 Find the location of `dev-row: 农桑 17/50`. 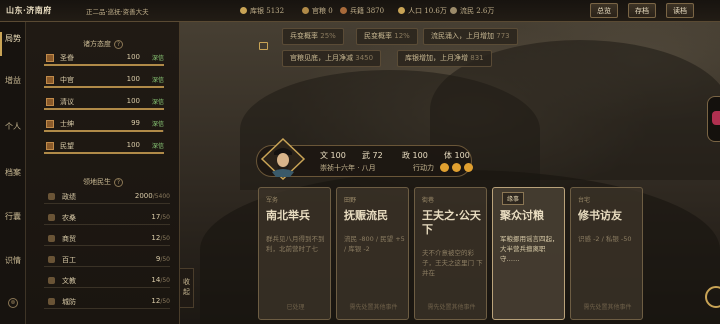

dev-row: 农桑 17/50 is located at coordinates (107, 221).